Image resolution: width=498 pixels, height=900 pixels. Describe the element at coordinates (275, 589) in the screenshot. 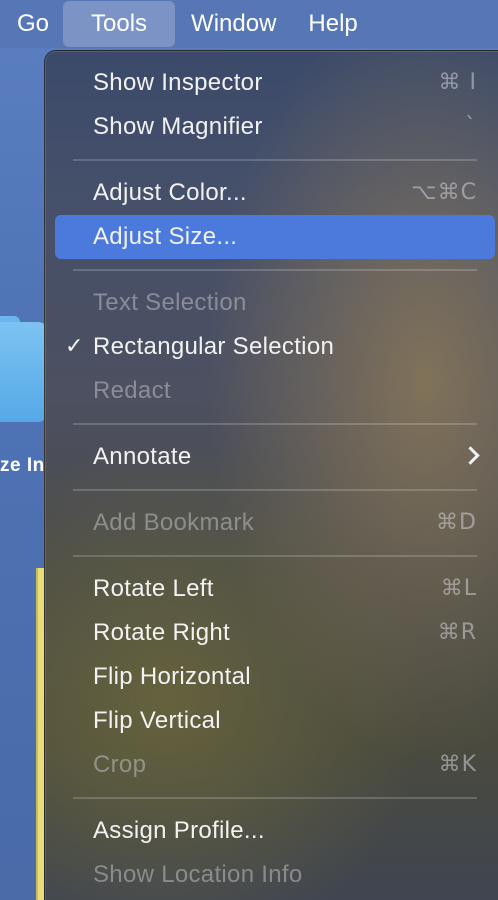

I see `menu-item-rotate-left: Rotate Left ⌘L` at that location.